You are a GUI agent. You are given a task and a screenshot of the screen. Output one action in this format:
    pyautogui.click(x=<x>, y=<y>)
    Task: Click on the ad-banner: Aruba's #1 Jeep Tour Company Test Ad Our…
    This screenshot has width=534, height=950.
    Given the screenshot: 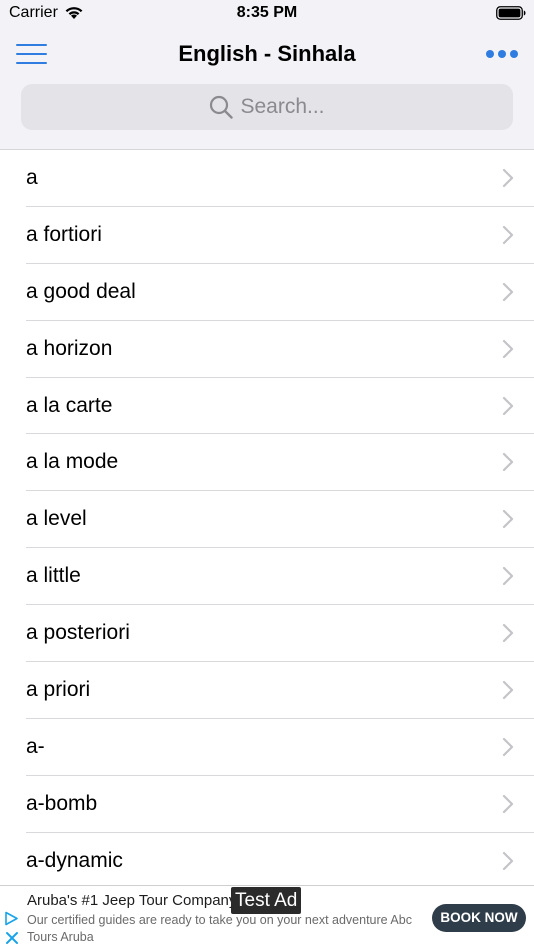 What is the action you would take?
    pyautogui.click(x=267, y=917)
    